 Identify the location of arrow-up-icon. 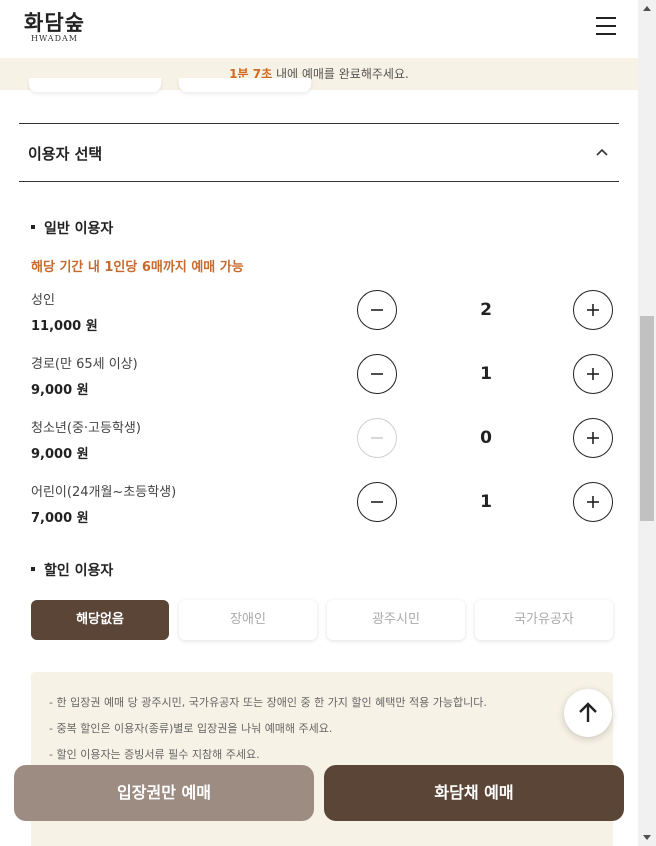
(588, 712).